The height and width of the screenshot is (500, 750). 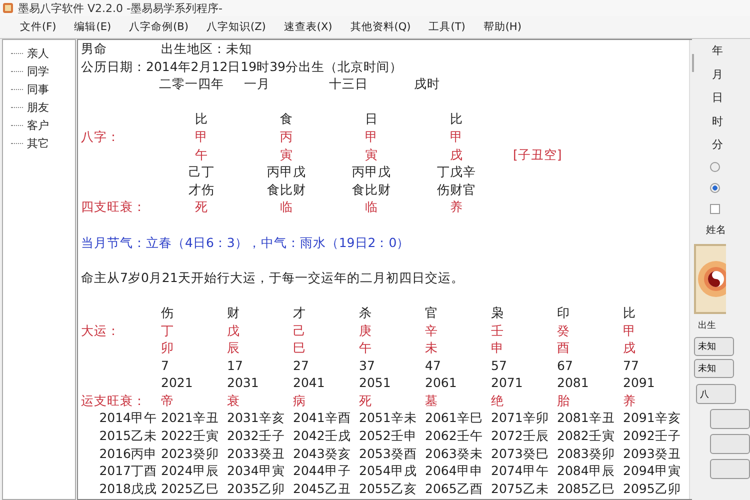 I want to click on hidden-stems-text: 己丁, so click(x=202, y=172).